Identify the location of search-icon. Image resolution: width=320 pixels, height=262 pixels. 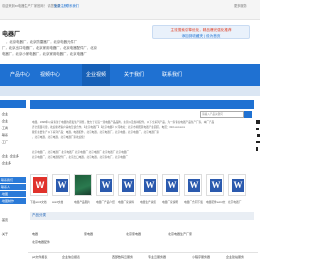
(248, 120).